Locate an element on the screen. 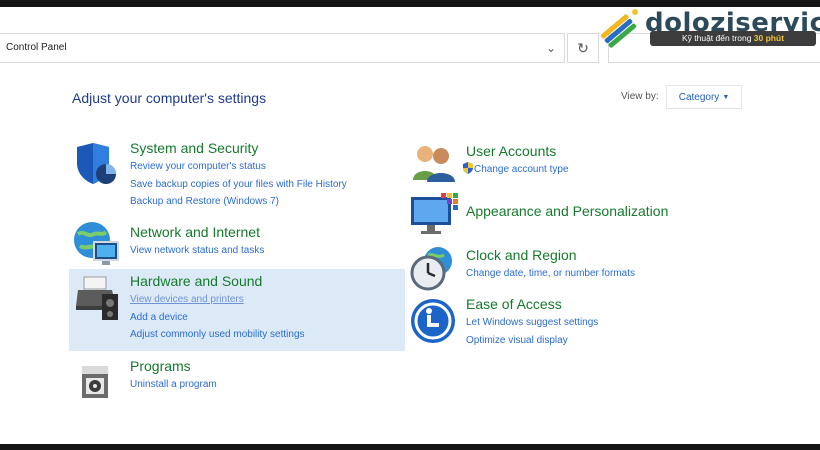 Image resolution: width=820 pixels, height=450 pixels. category-title: Hardware and Sound is located at coordinates (217, 281).